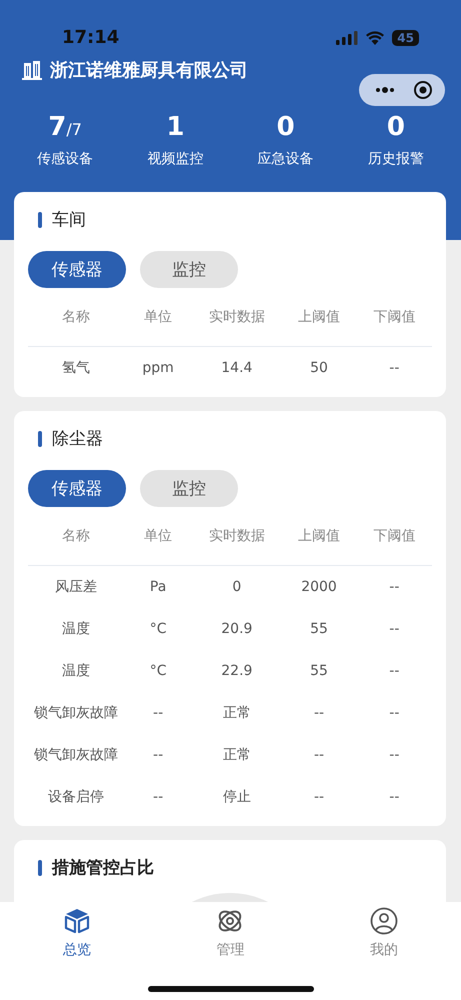 This screenshot has width=461, height=1000. What do you see at coordinates (405, 38) in the screenshot?
I see `battery-level: 45` at bounding box center [405, 38].